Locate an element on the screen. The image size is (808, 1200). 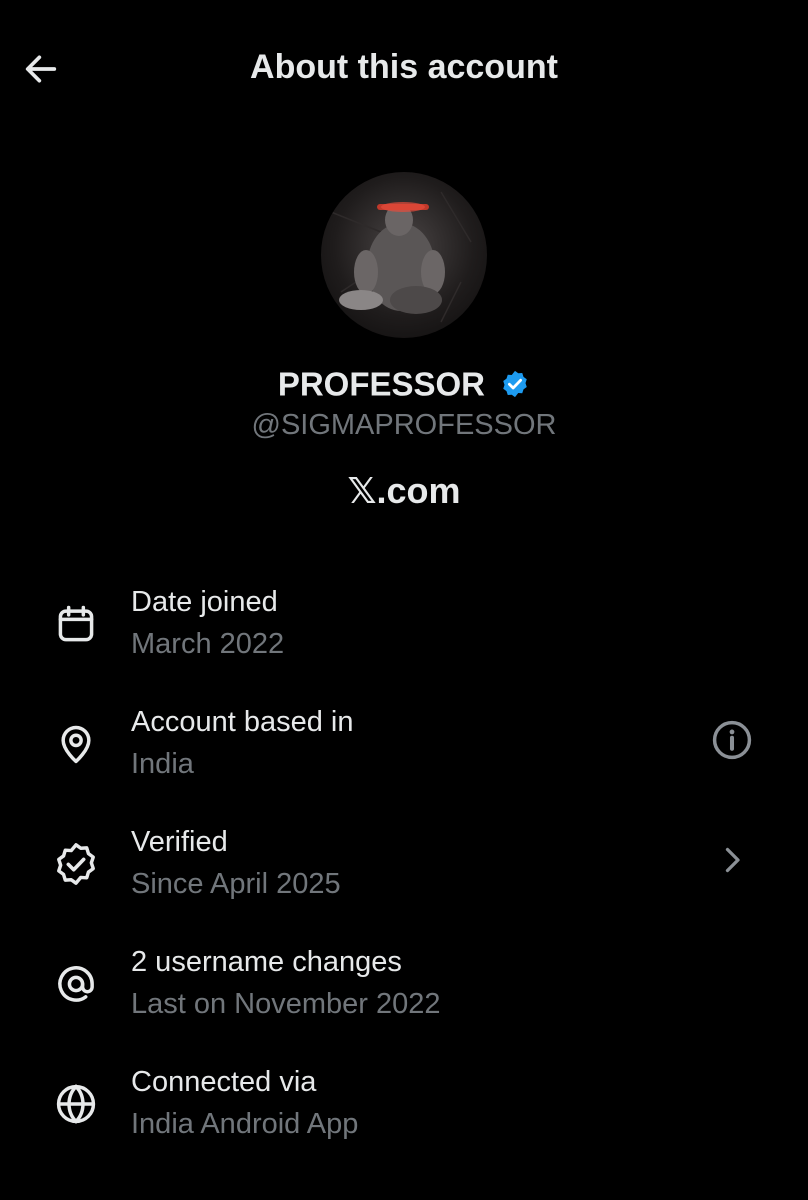
avatar is located at coordinates (404, 255).